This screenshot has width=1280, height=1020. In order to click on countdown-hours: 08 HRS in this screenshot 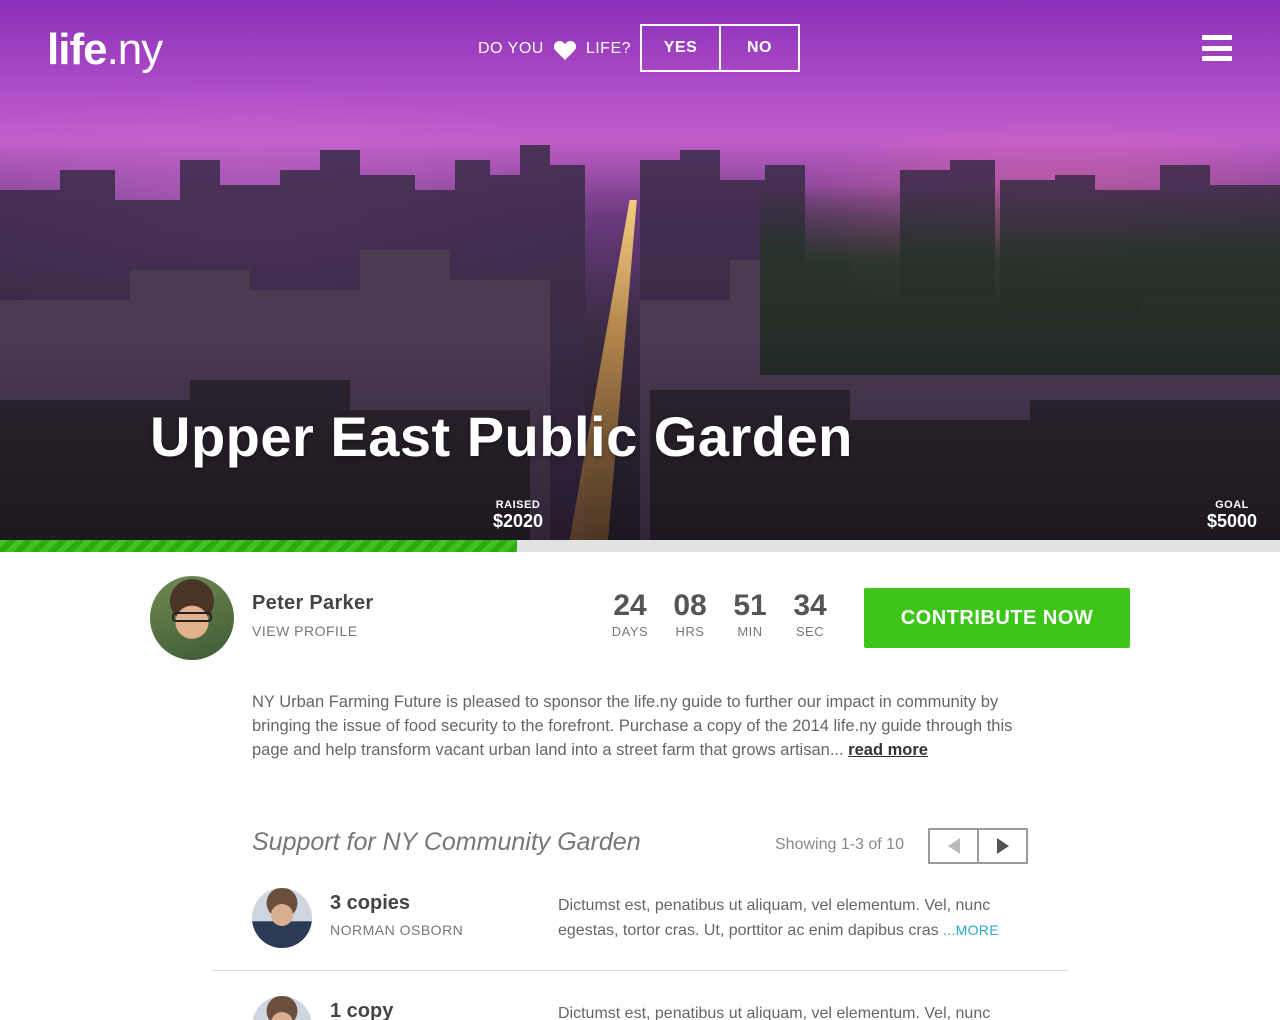, I will do `click(690, 614)`.